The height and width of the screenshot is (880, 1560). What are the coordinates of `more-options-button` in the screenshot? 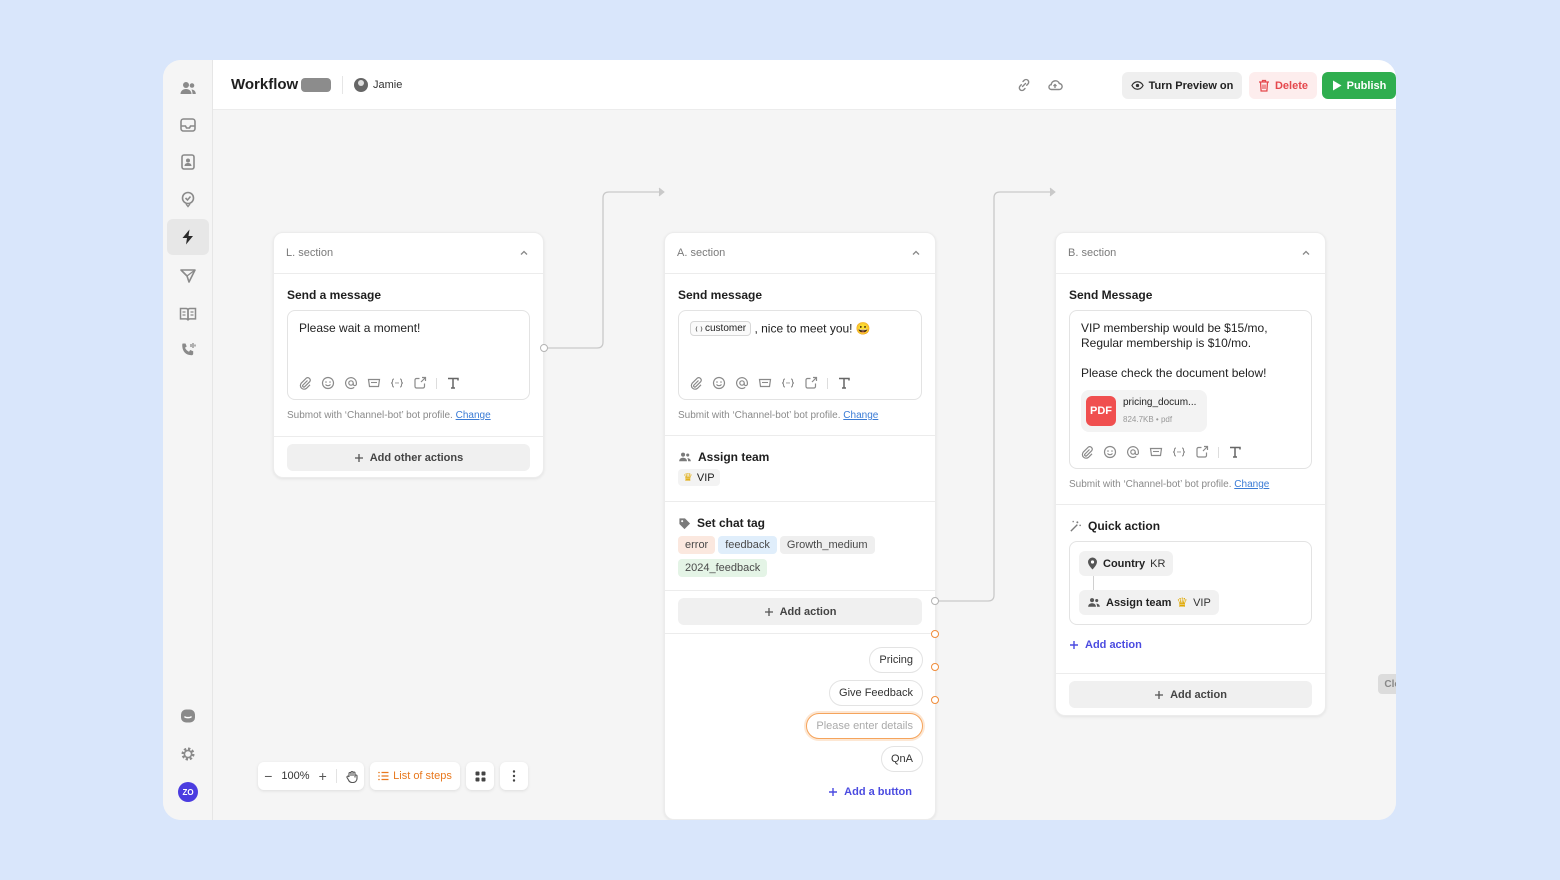 It's located at (514, 776).